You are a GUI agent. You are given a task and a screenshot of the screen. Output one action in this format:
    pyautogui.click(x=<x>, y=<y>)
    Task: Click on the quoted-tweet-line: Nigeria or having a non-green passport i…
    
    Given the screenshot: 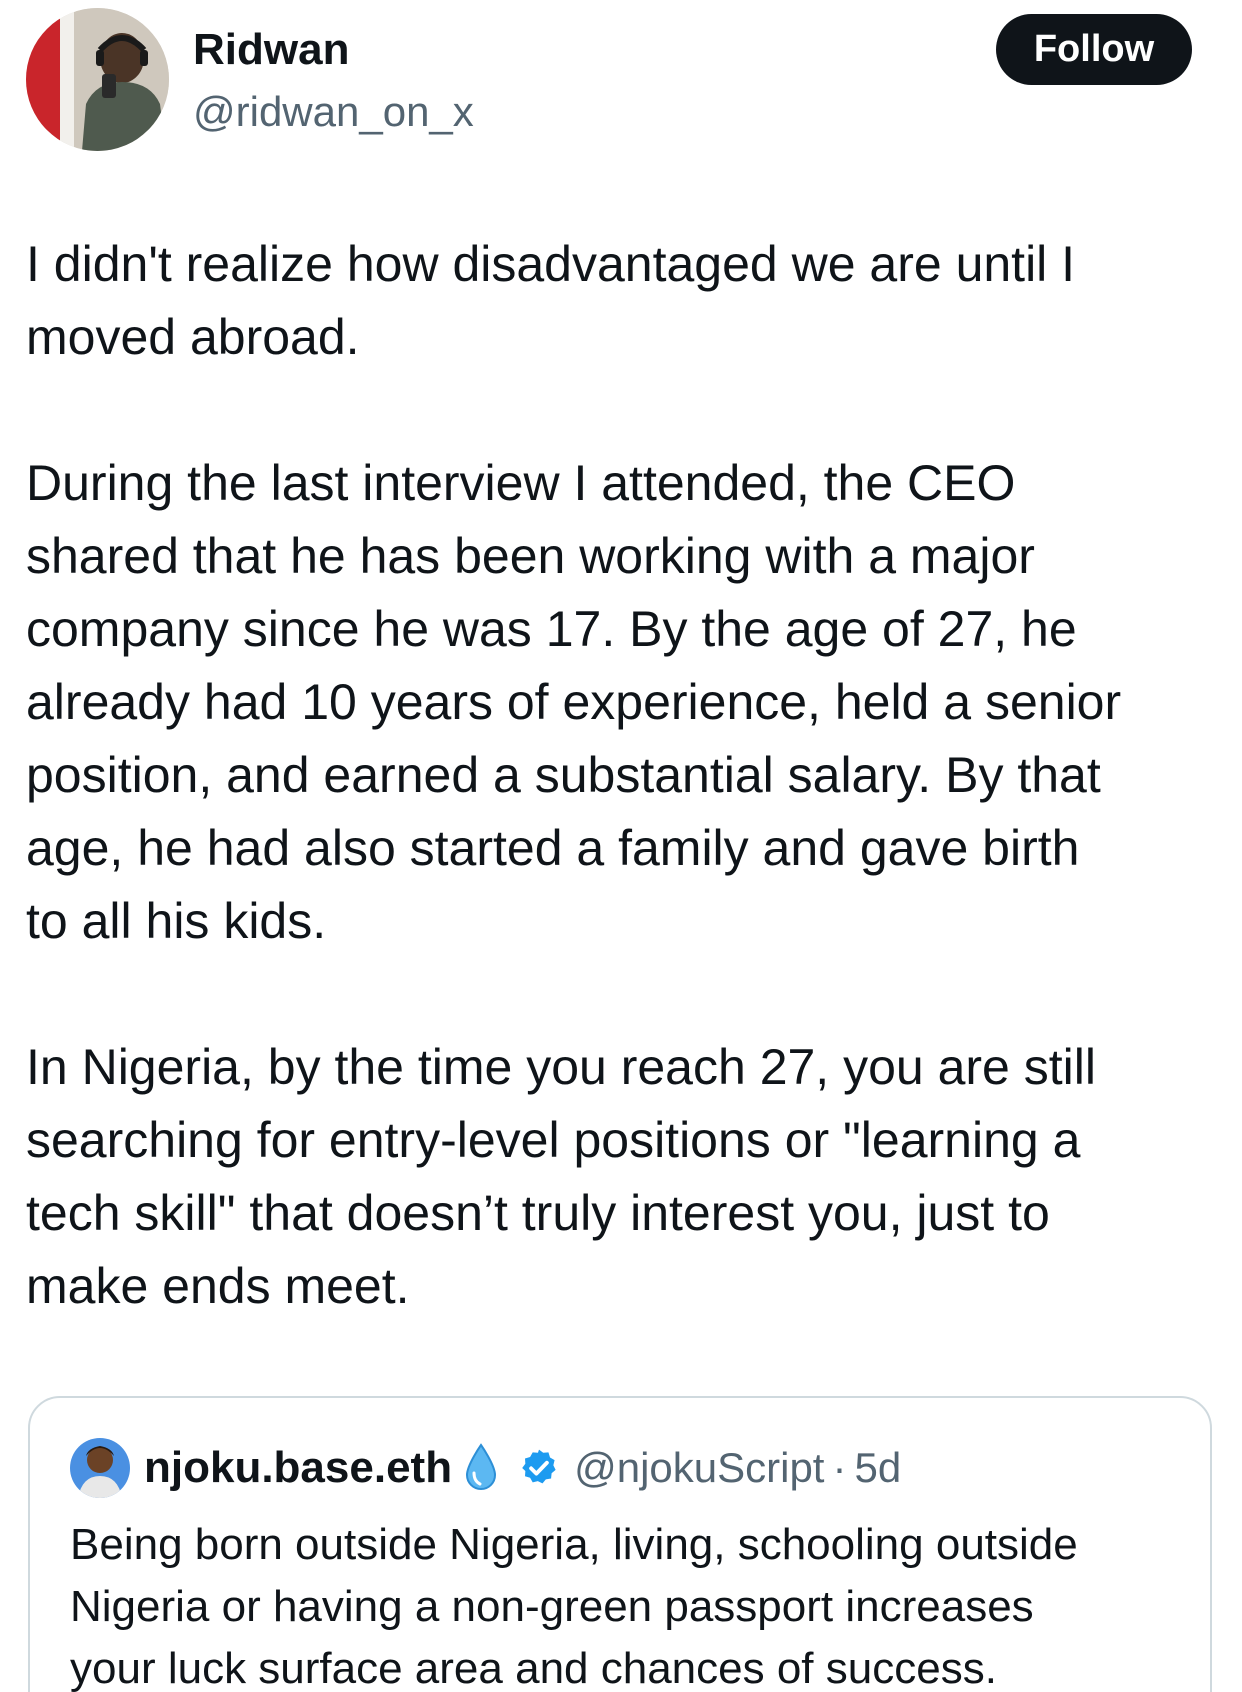 What is the action you would take?
    pyautogui.click(x=552, y=1606)
    